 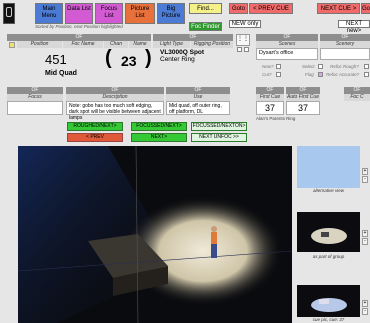 I want to click on description-header: OF, so click(x=115, y=90).